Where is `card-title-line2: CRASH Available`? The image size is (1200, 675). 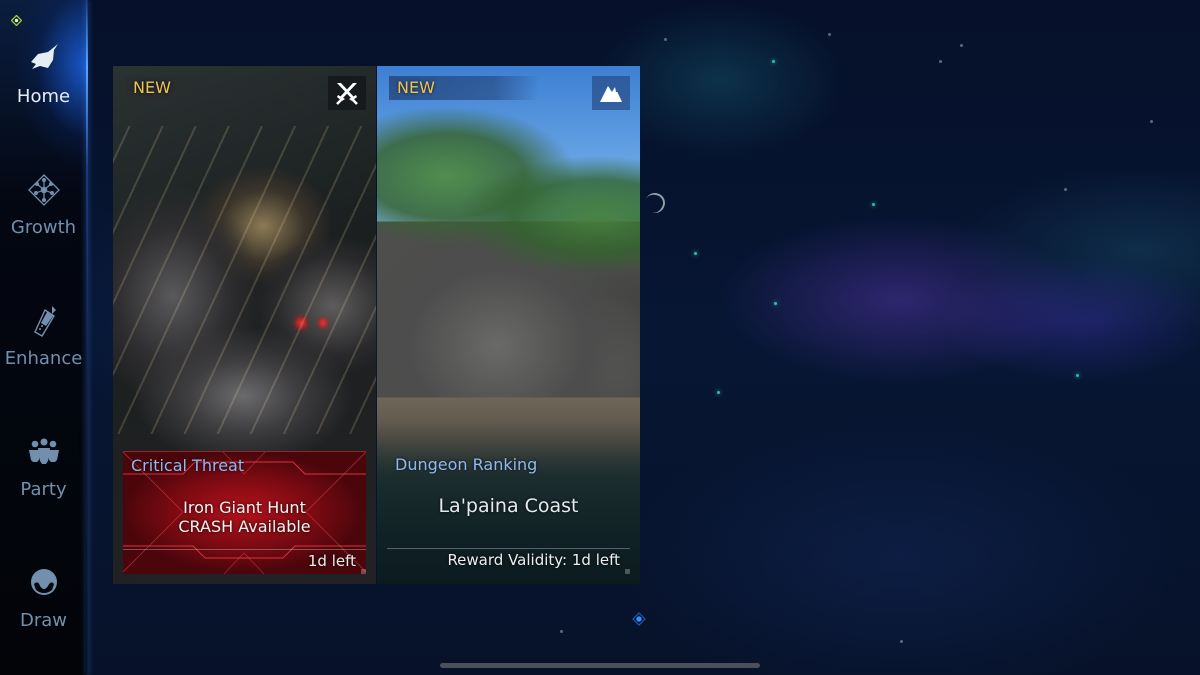 card-title-line2: CRASH Available is located at coordinates (244, 526).